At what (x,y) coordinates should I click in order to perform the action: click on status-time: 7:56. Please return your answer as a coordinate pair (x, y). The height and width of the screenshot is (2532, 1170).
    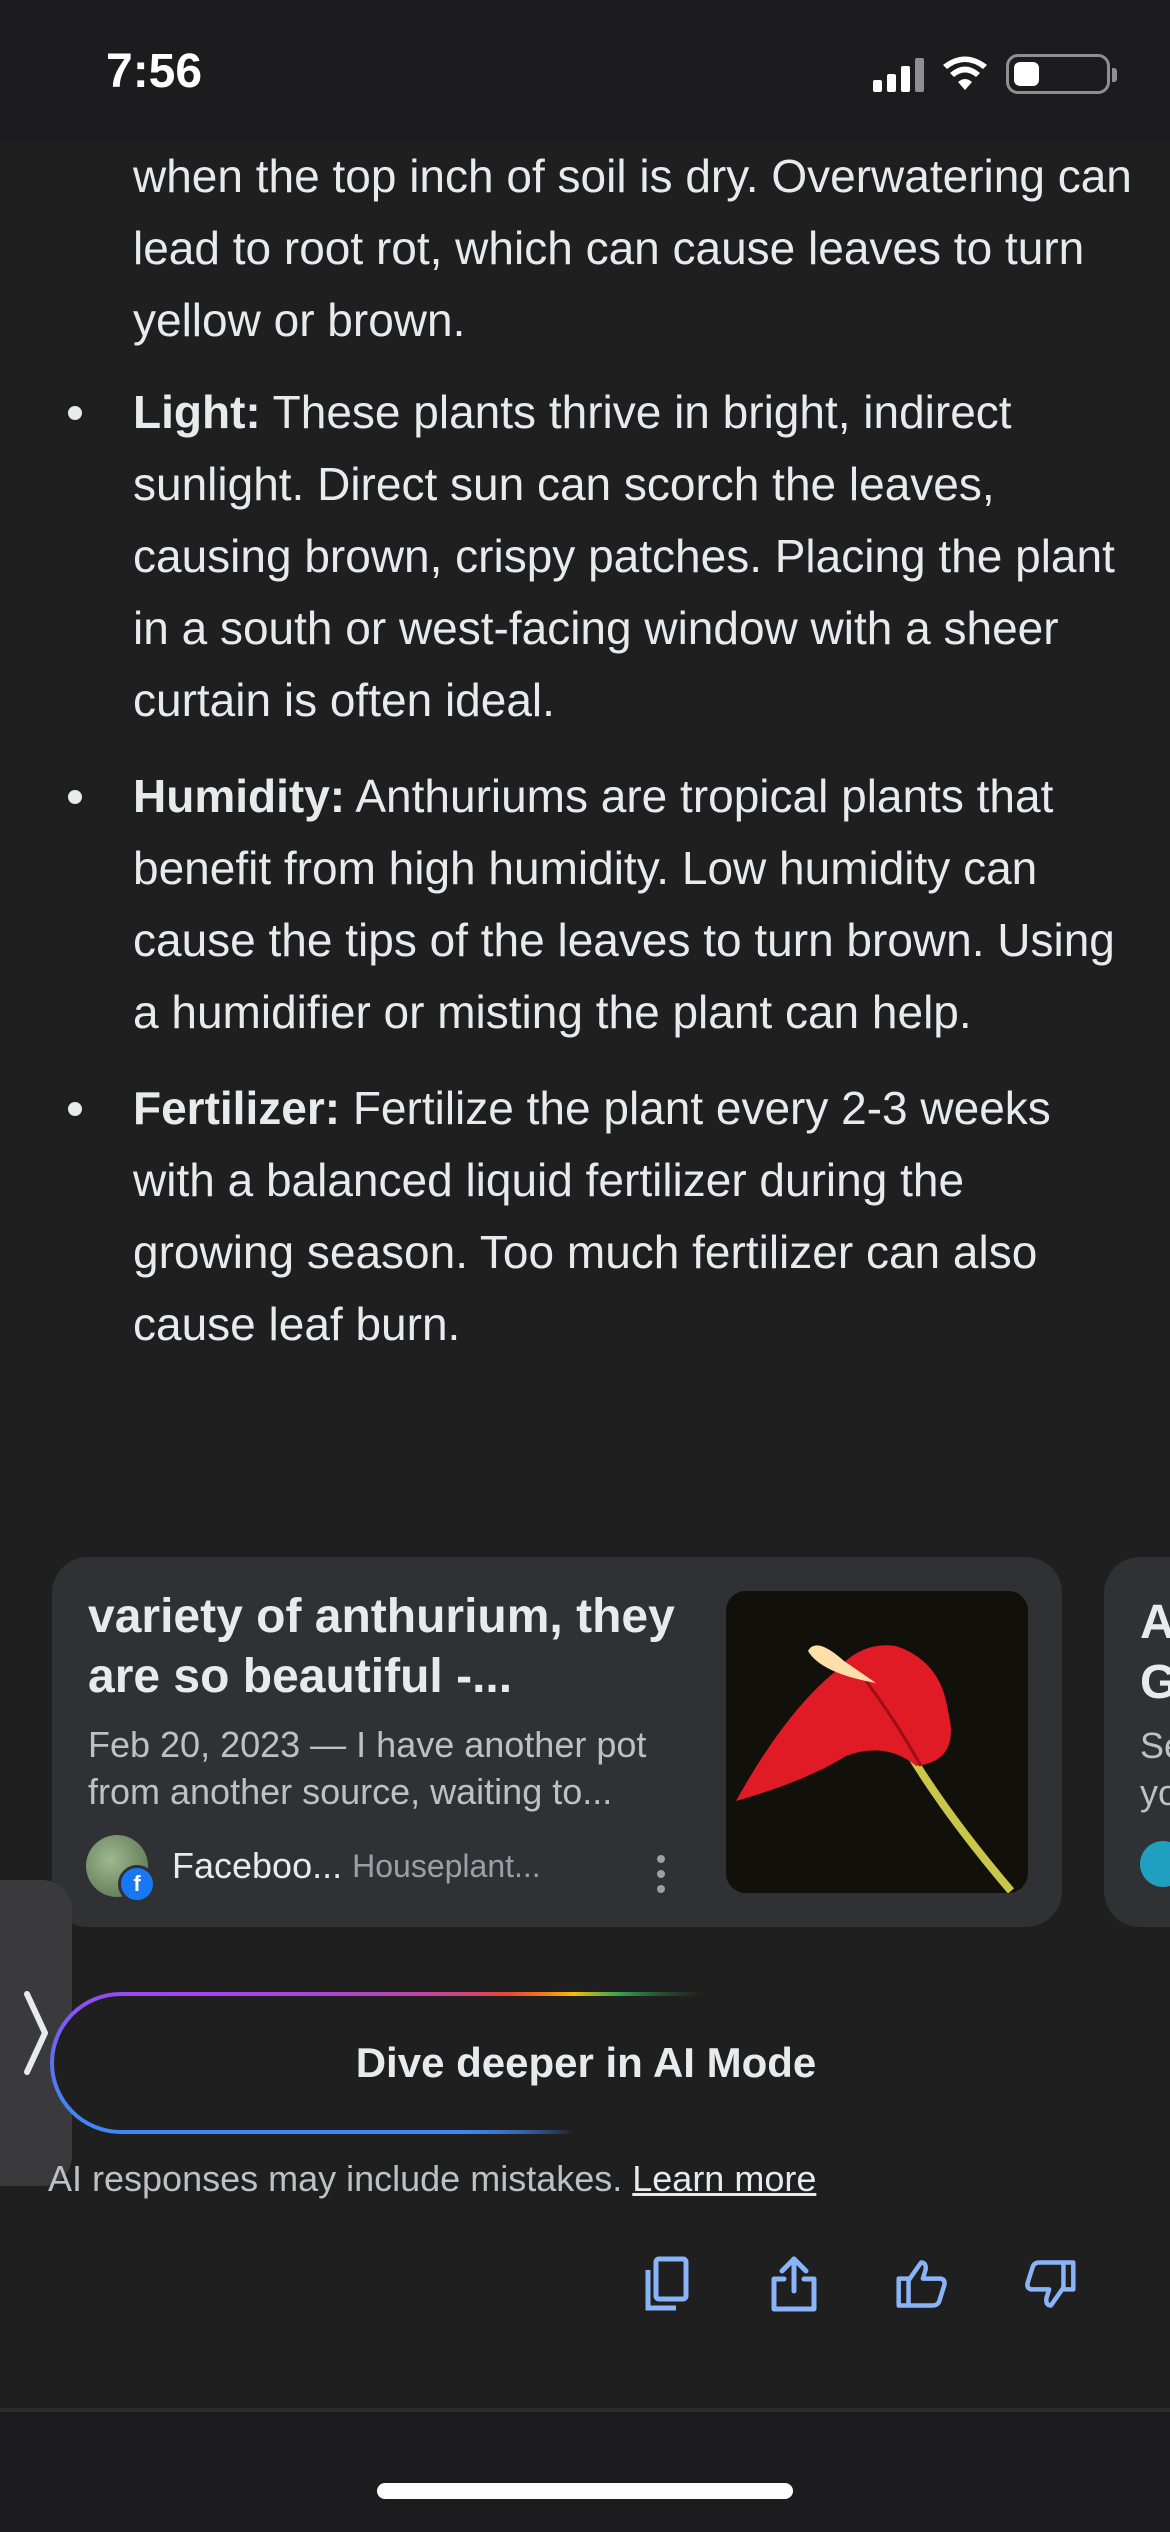
    Looking at the image, I should click on (154, 71).